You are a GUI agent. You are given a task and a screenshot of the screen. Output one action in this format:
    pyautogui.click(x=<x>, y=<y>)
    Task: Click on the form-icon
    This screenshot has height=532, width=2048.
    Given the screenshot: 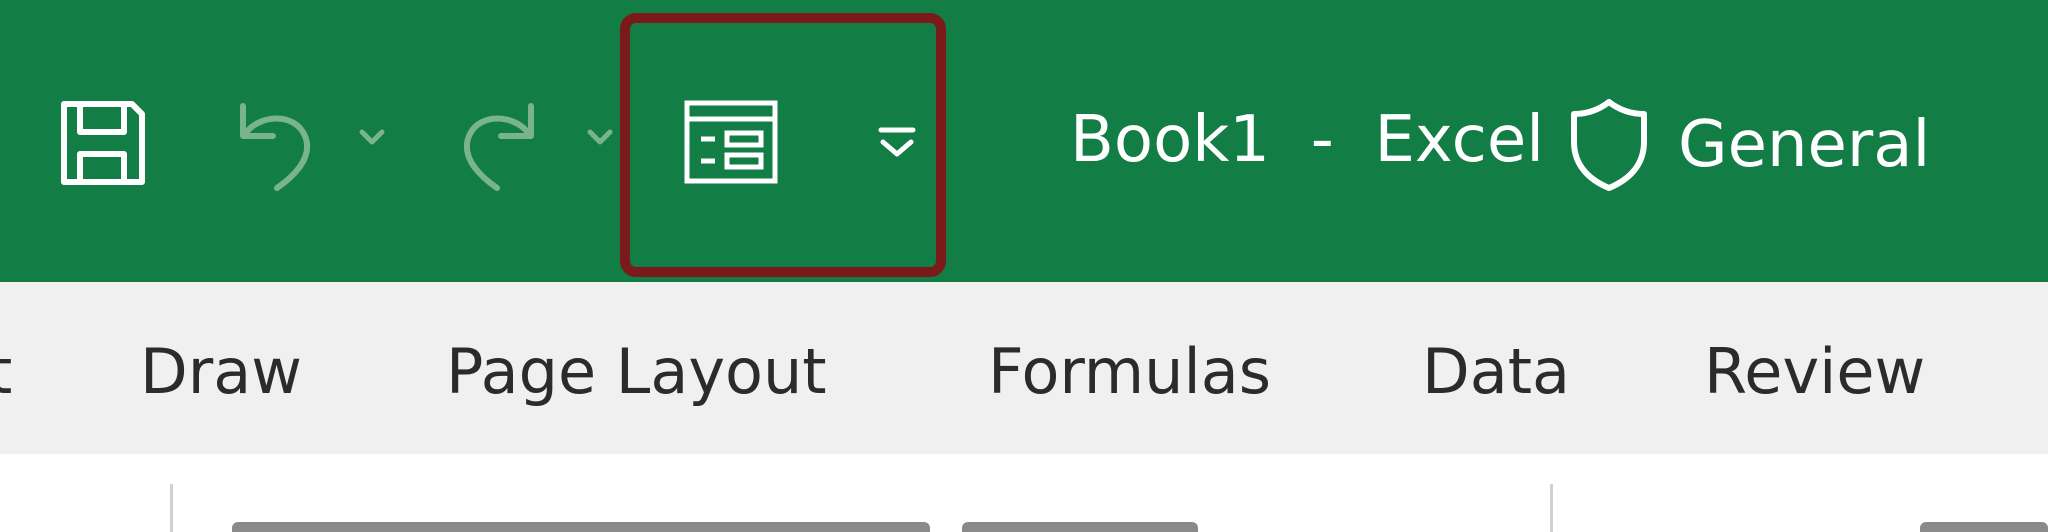 What is the action you would take?
    pyautogui.click(x=731, y=142)
    